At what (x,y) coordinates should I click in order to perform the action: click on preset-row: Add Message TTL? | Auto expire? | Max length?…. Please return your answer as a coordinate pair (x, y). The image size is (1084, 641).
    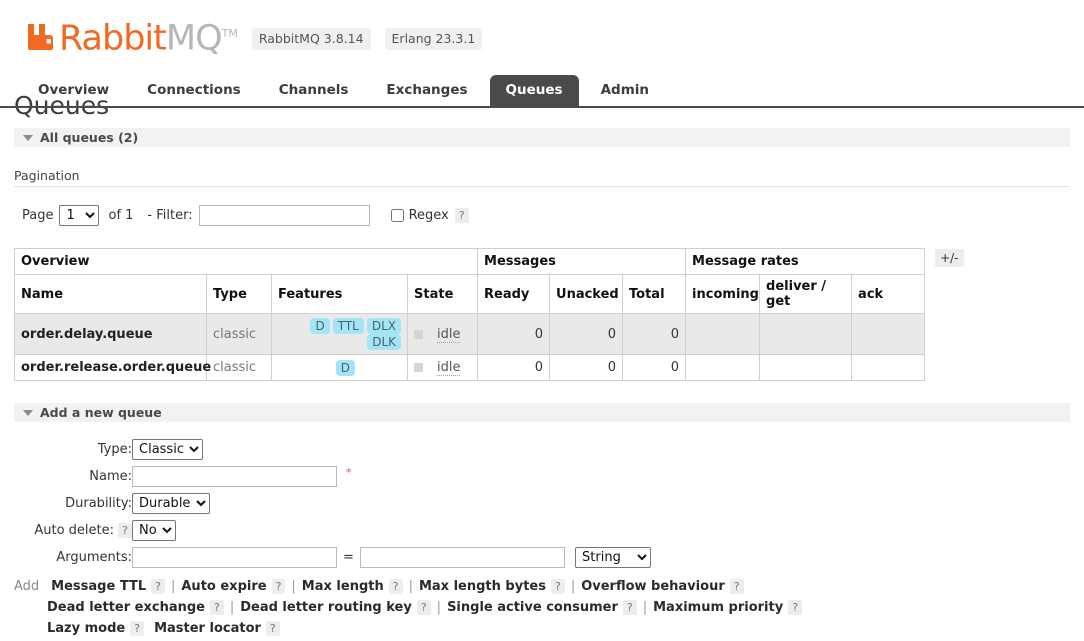
    Looking at the image, I should click on (542, 586).